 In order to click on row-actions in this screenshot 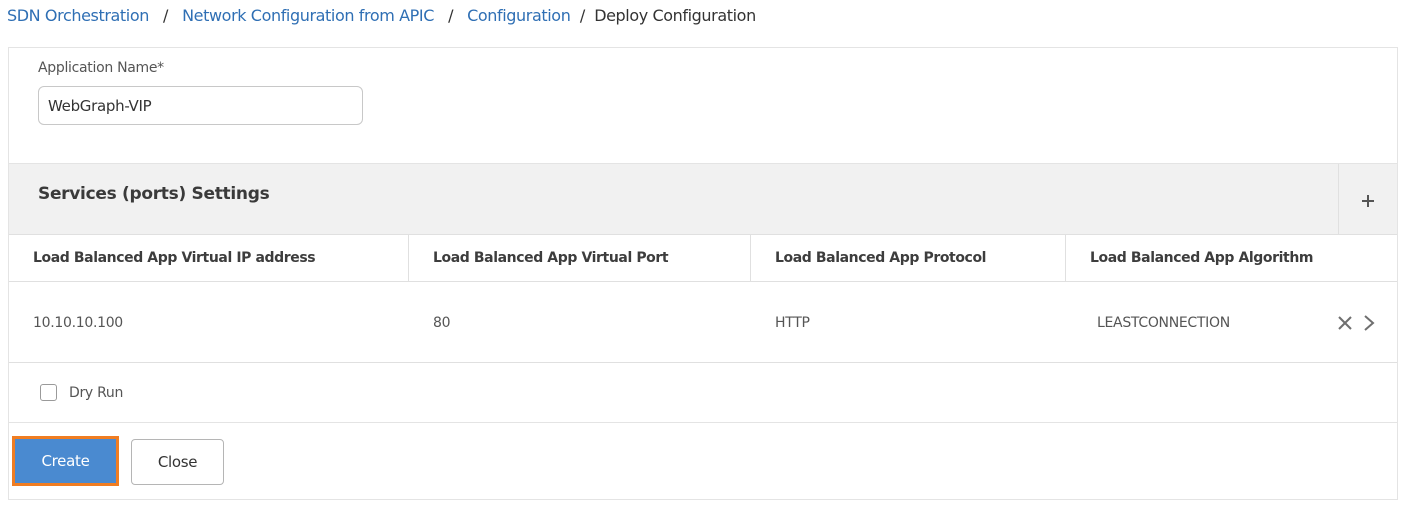, I will do `click(1356, 322)`.